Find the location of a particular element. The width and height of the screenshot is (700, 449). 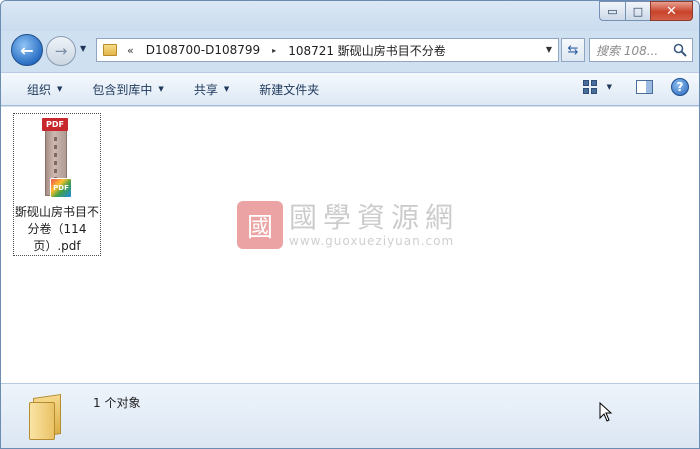

address-dropdown-icon: ▼ is located at coordinates (549, 49).